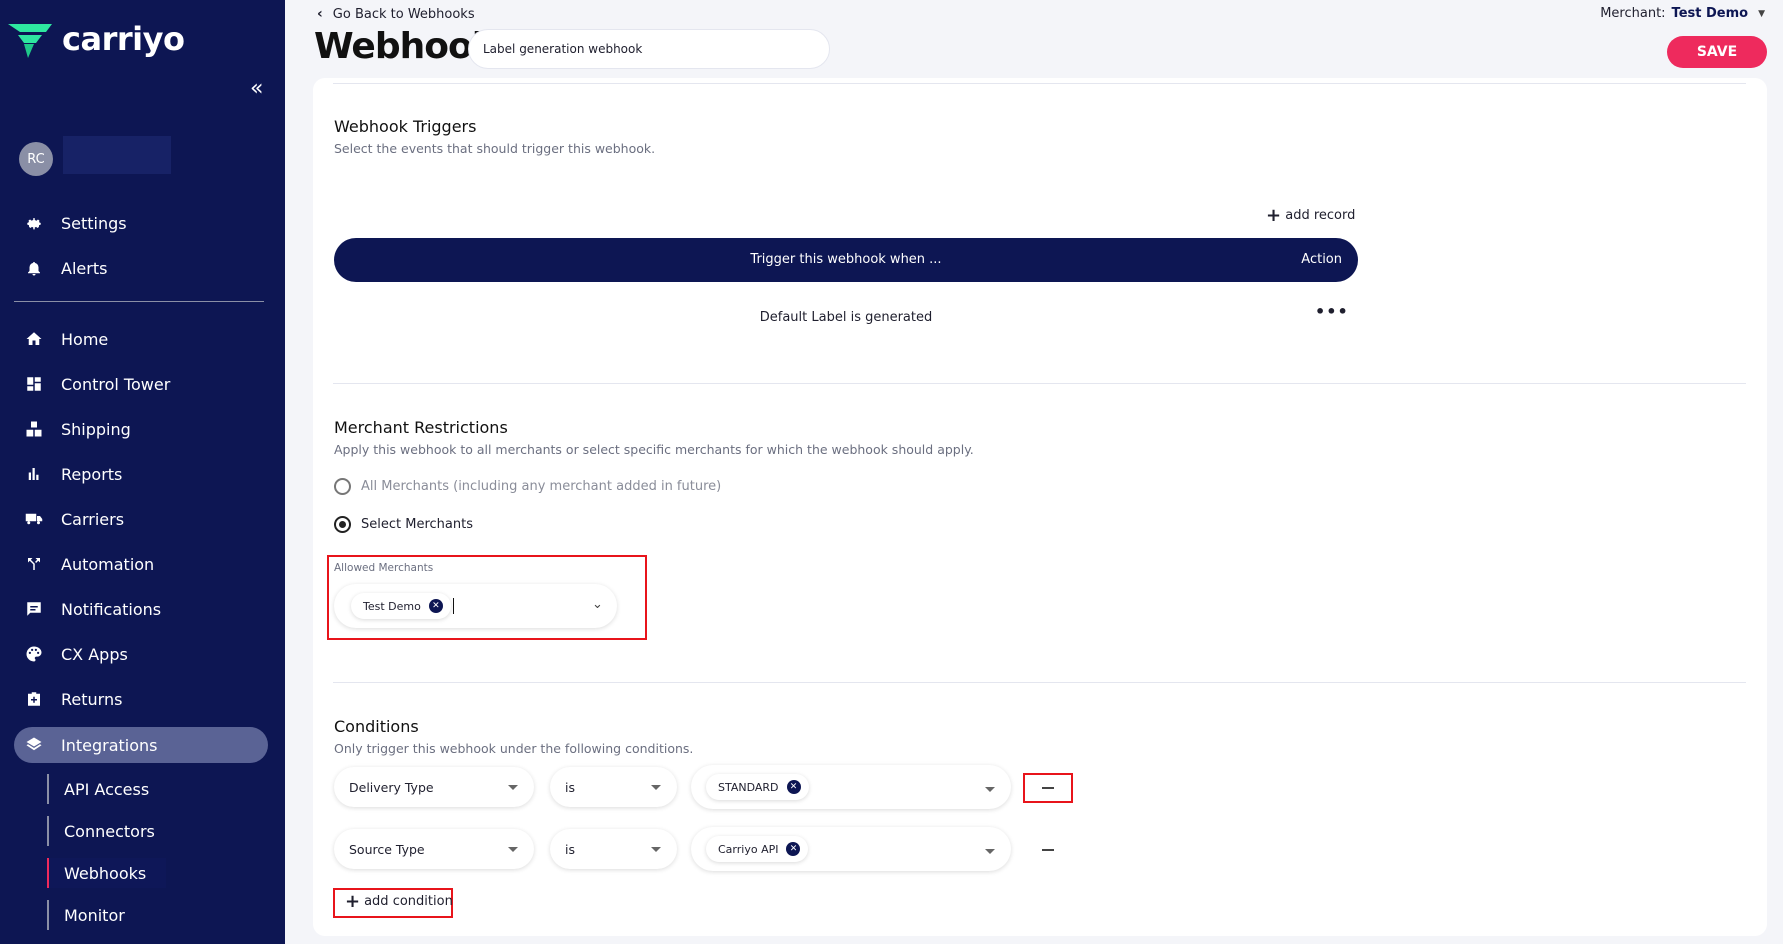  Describe the element at coordinates (36, 159) in the screenshot. I see `avatar: RC` at that location.